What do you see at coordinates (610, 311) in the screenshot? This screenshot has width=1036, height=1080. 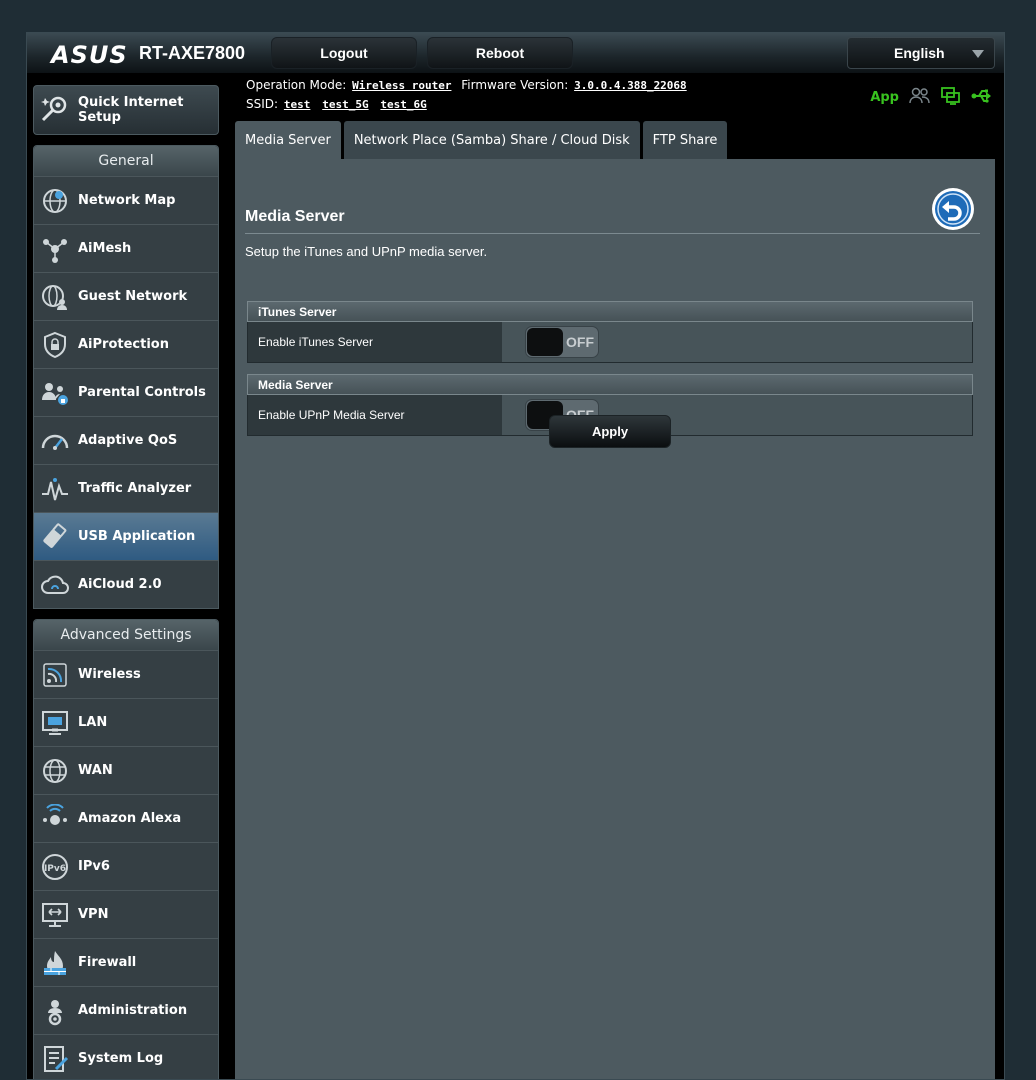 I see `section-header: iTunes Server` at bounding box center [610, 311].